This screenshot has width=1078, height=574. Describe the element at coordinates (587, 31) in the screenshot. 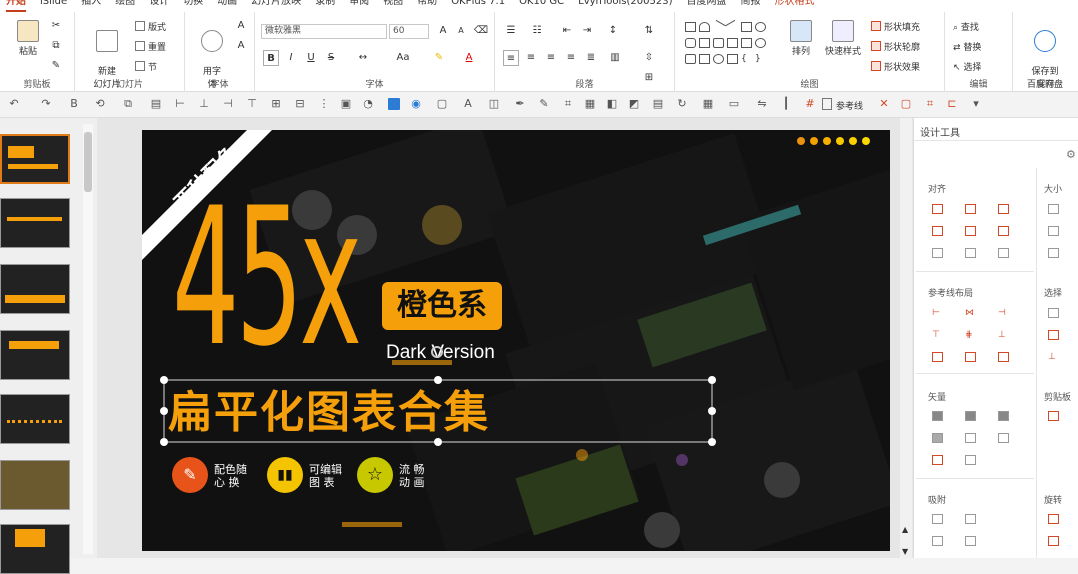

I see `increase-indent-icon: ⇥` at that location.